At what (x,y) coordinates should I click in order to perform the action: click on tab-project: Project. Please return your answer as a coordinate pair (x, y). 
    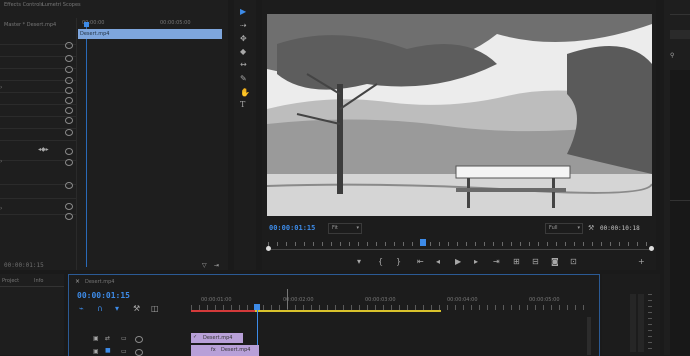
    Looking at the image, I should click on (10, 281).